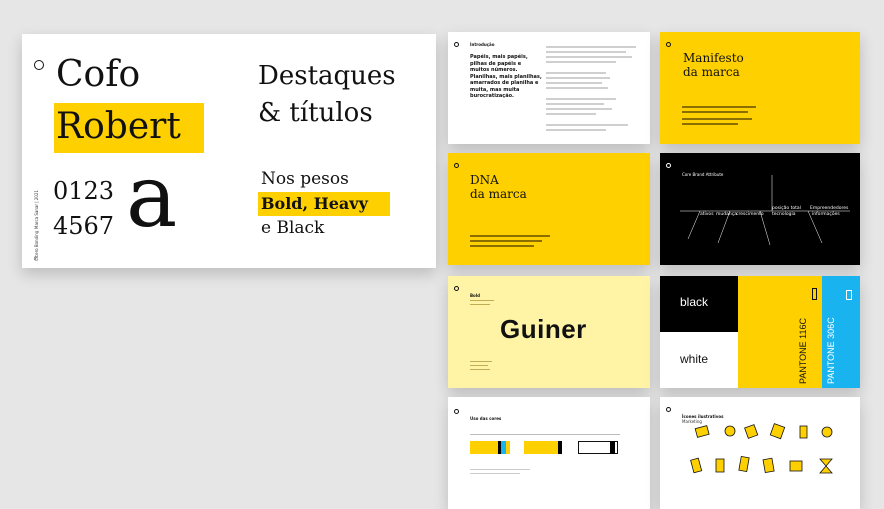  I want to click on color-label-white: white, so click(694, 359).